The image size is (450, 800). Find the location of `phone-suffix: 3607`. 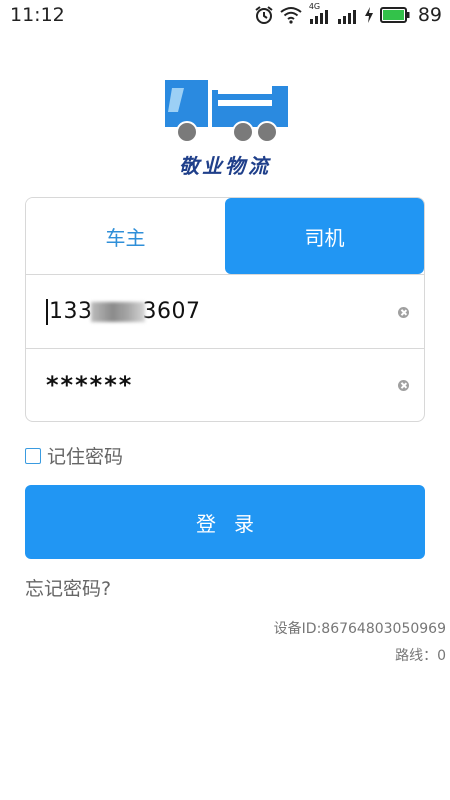

phone-suffix: 3607 is located at coordinates (171, 311).